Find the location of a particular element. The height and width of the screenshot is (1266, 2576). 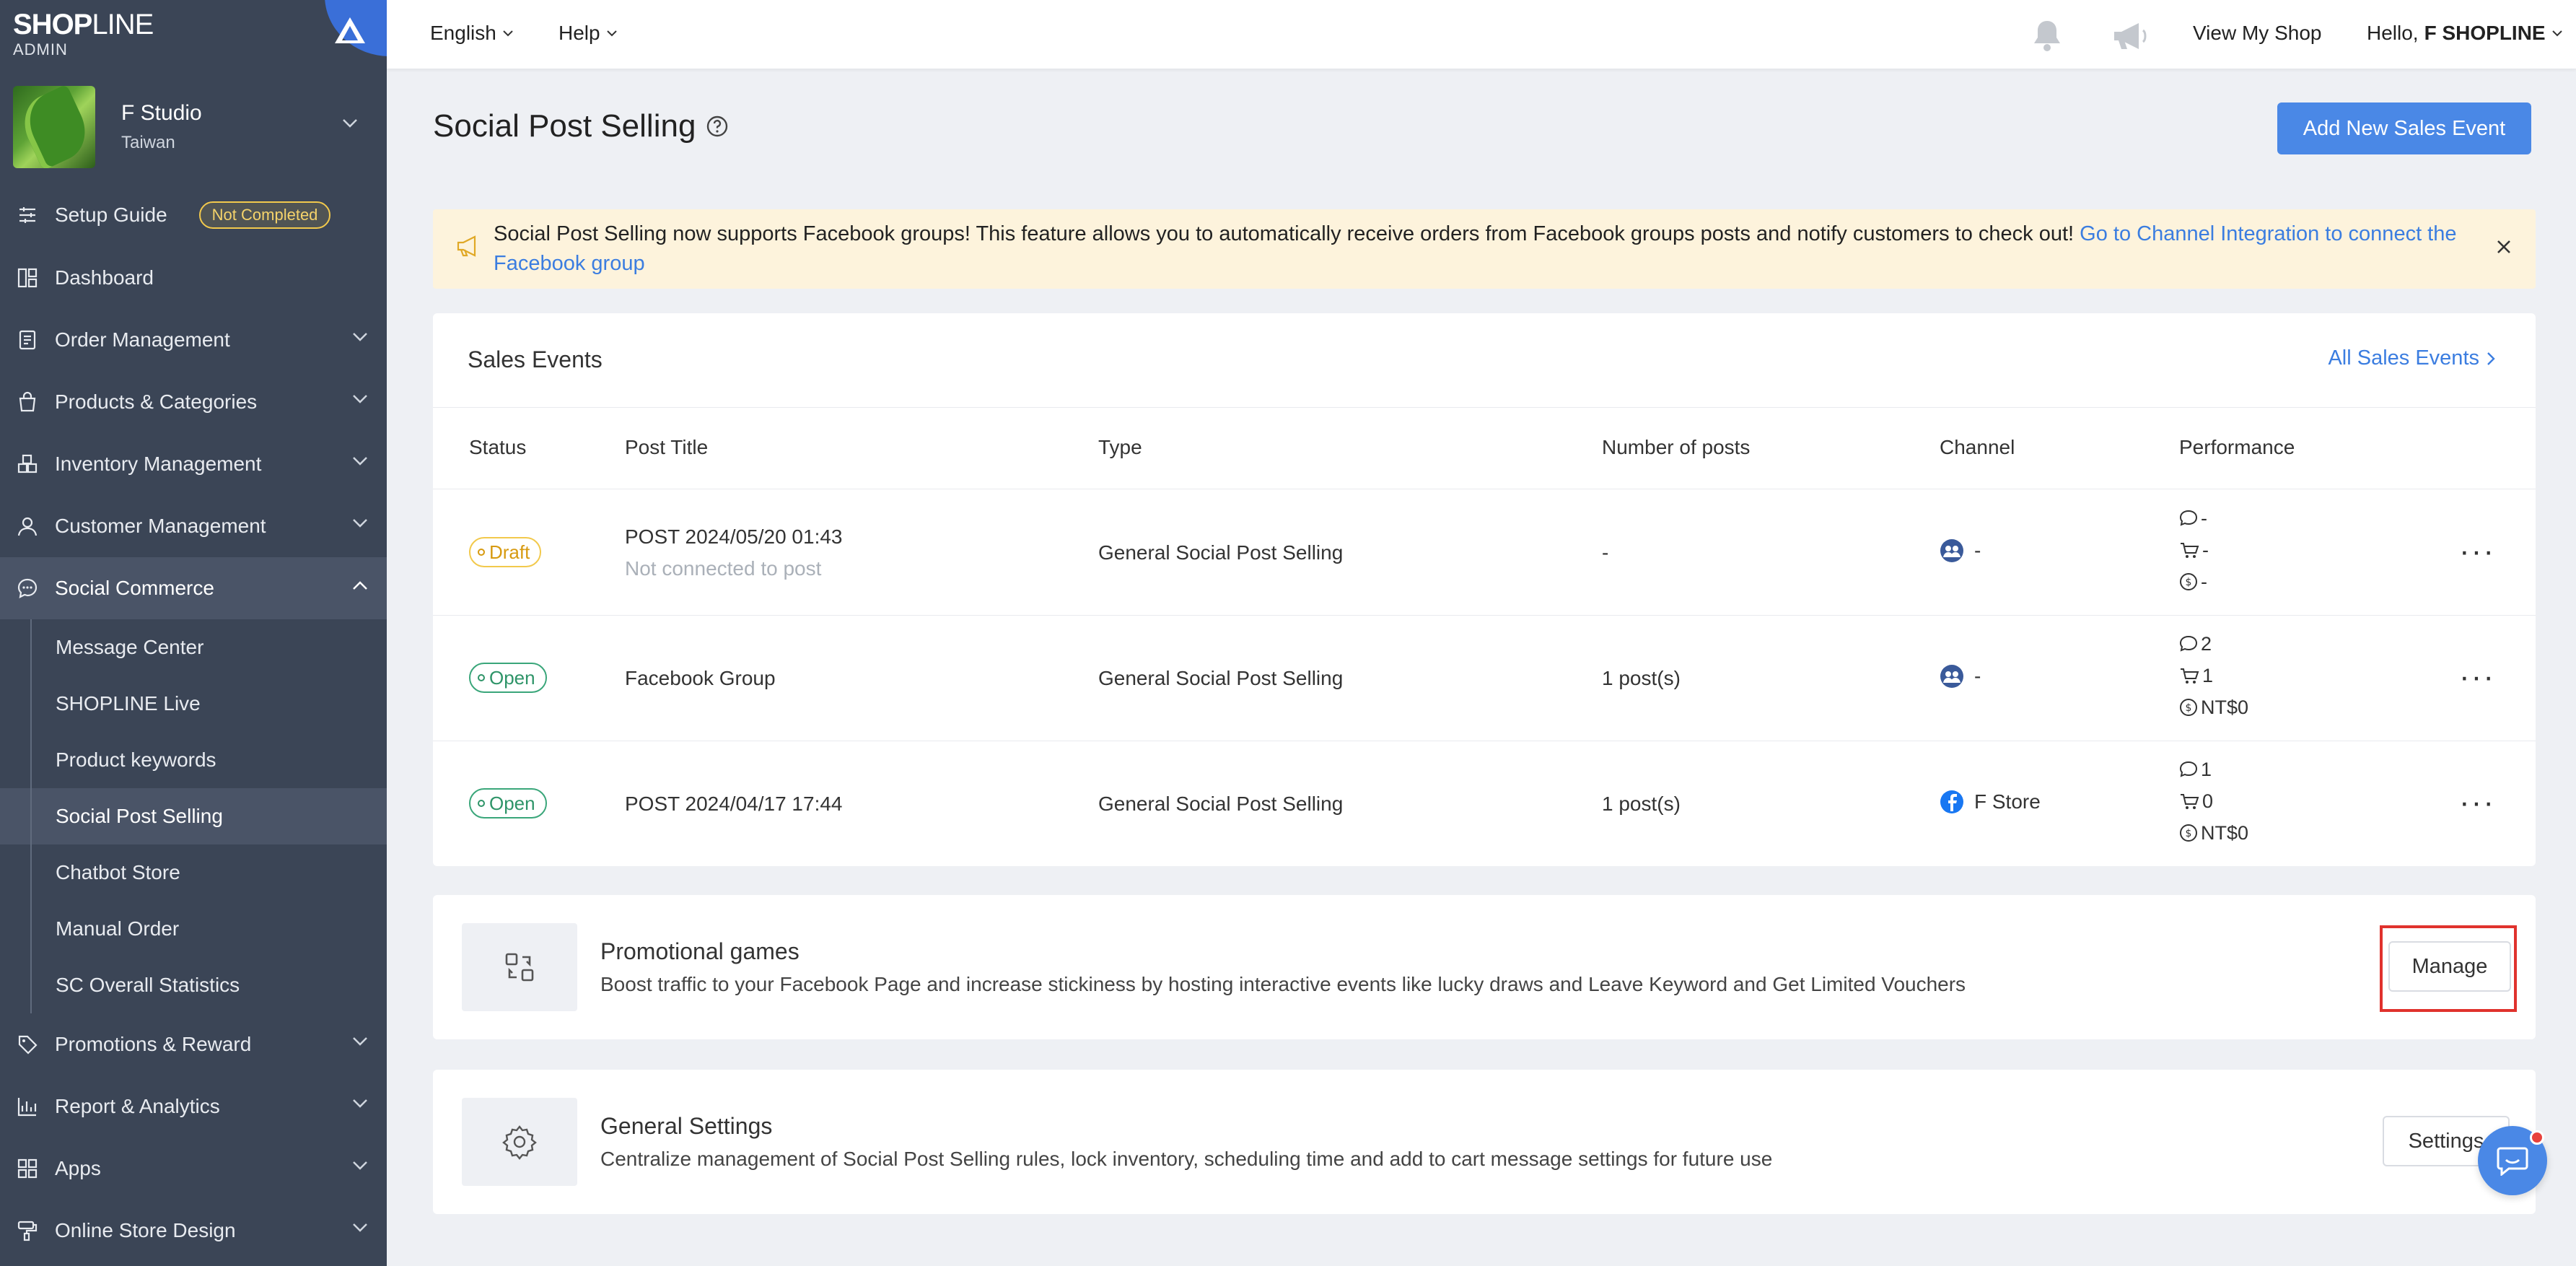

megaphone-icon is located at coordinates (467, 246).